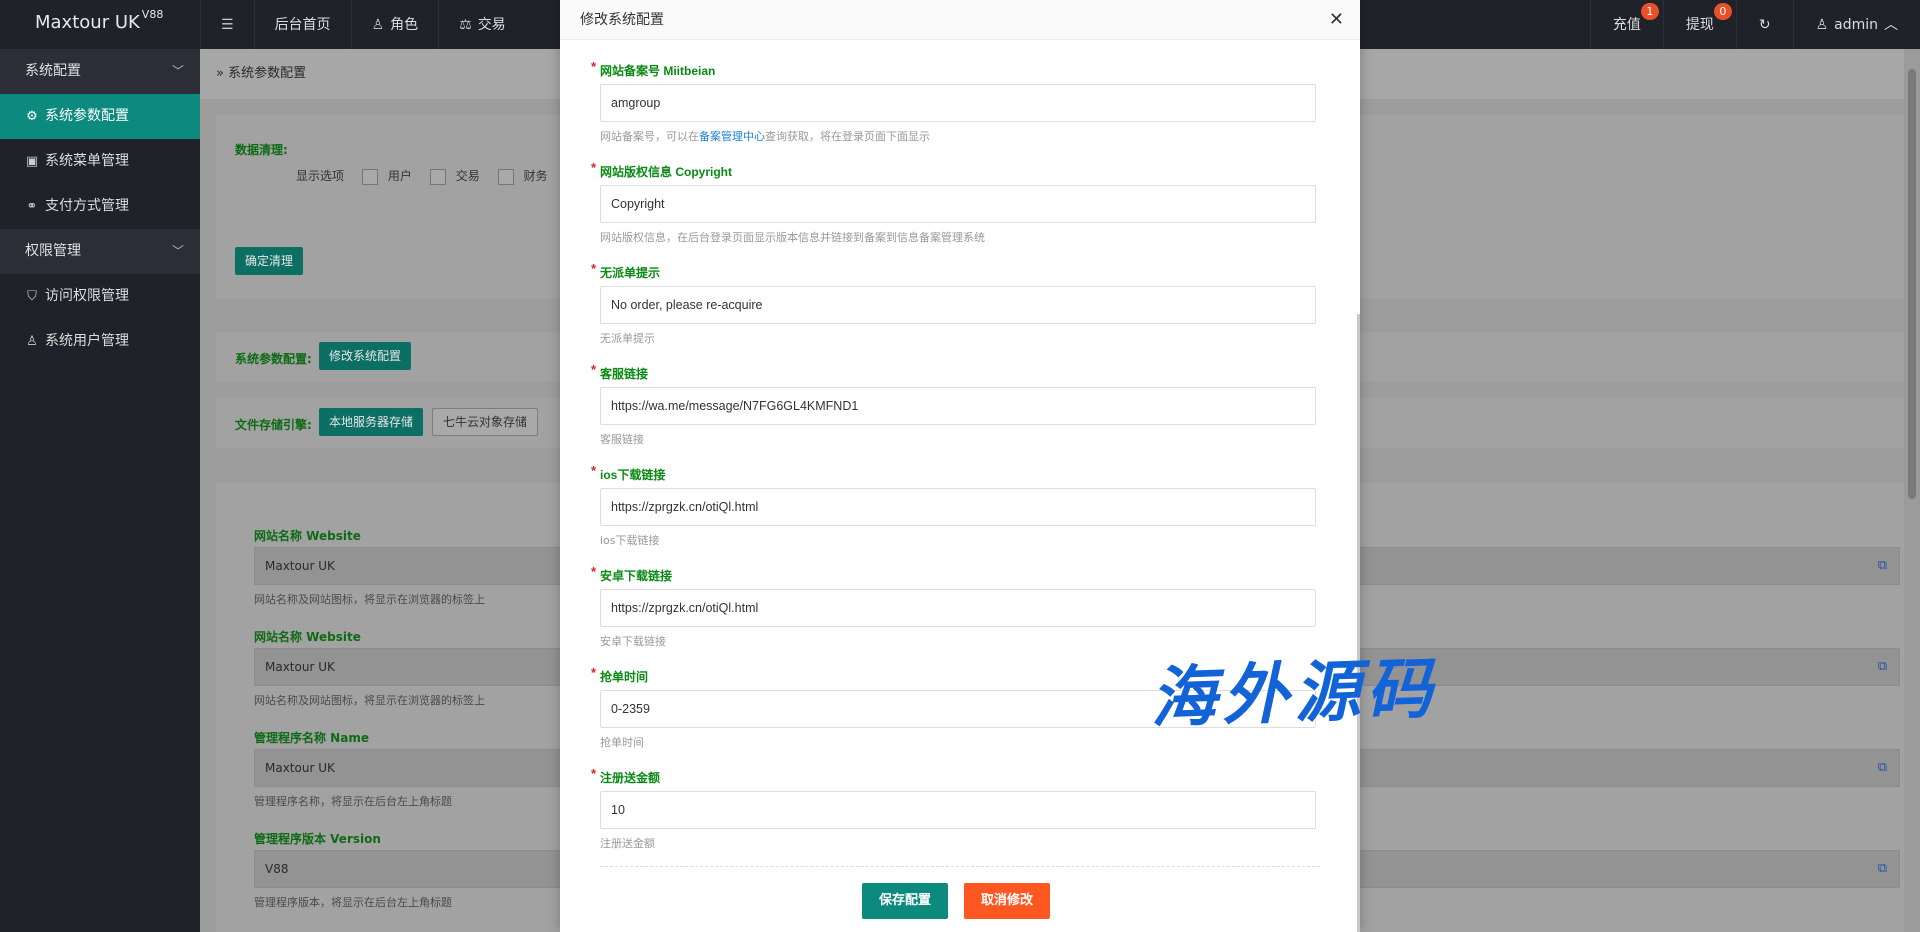 The width and height of the screenshot is (1920, 932). I want to click on app-logo: Maxtour UK V88, so click(100, 24).